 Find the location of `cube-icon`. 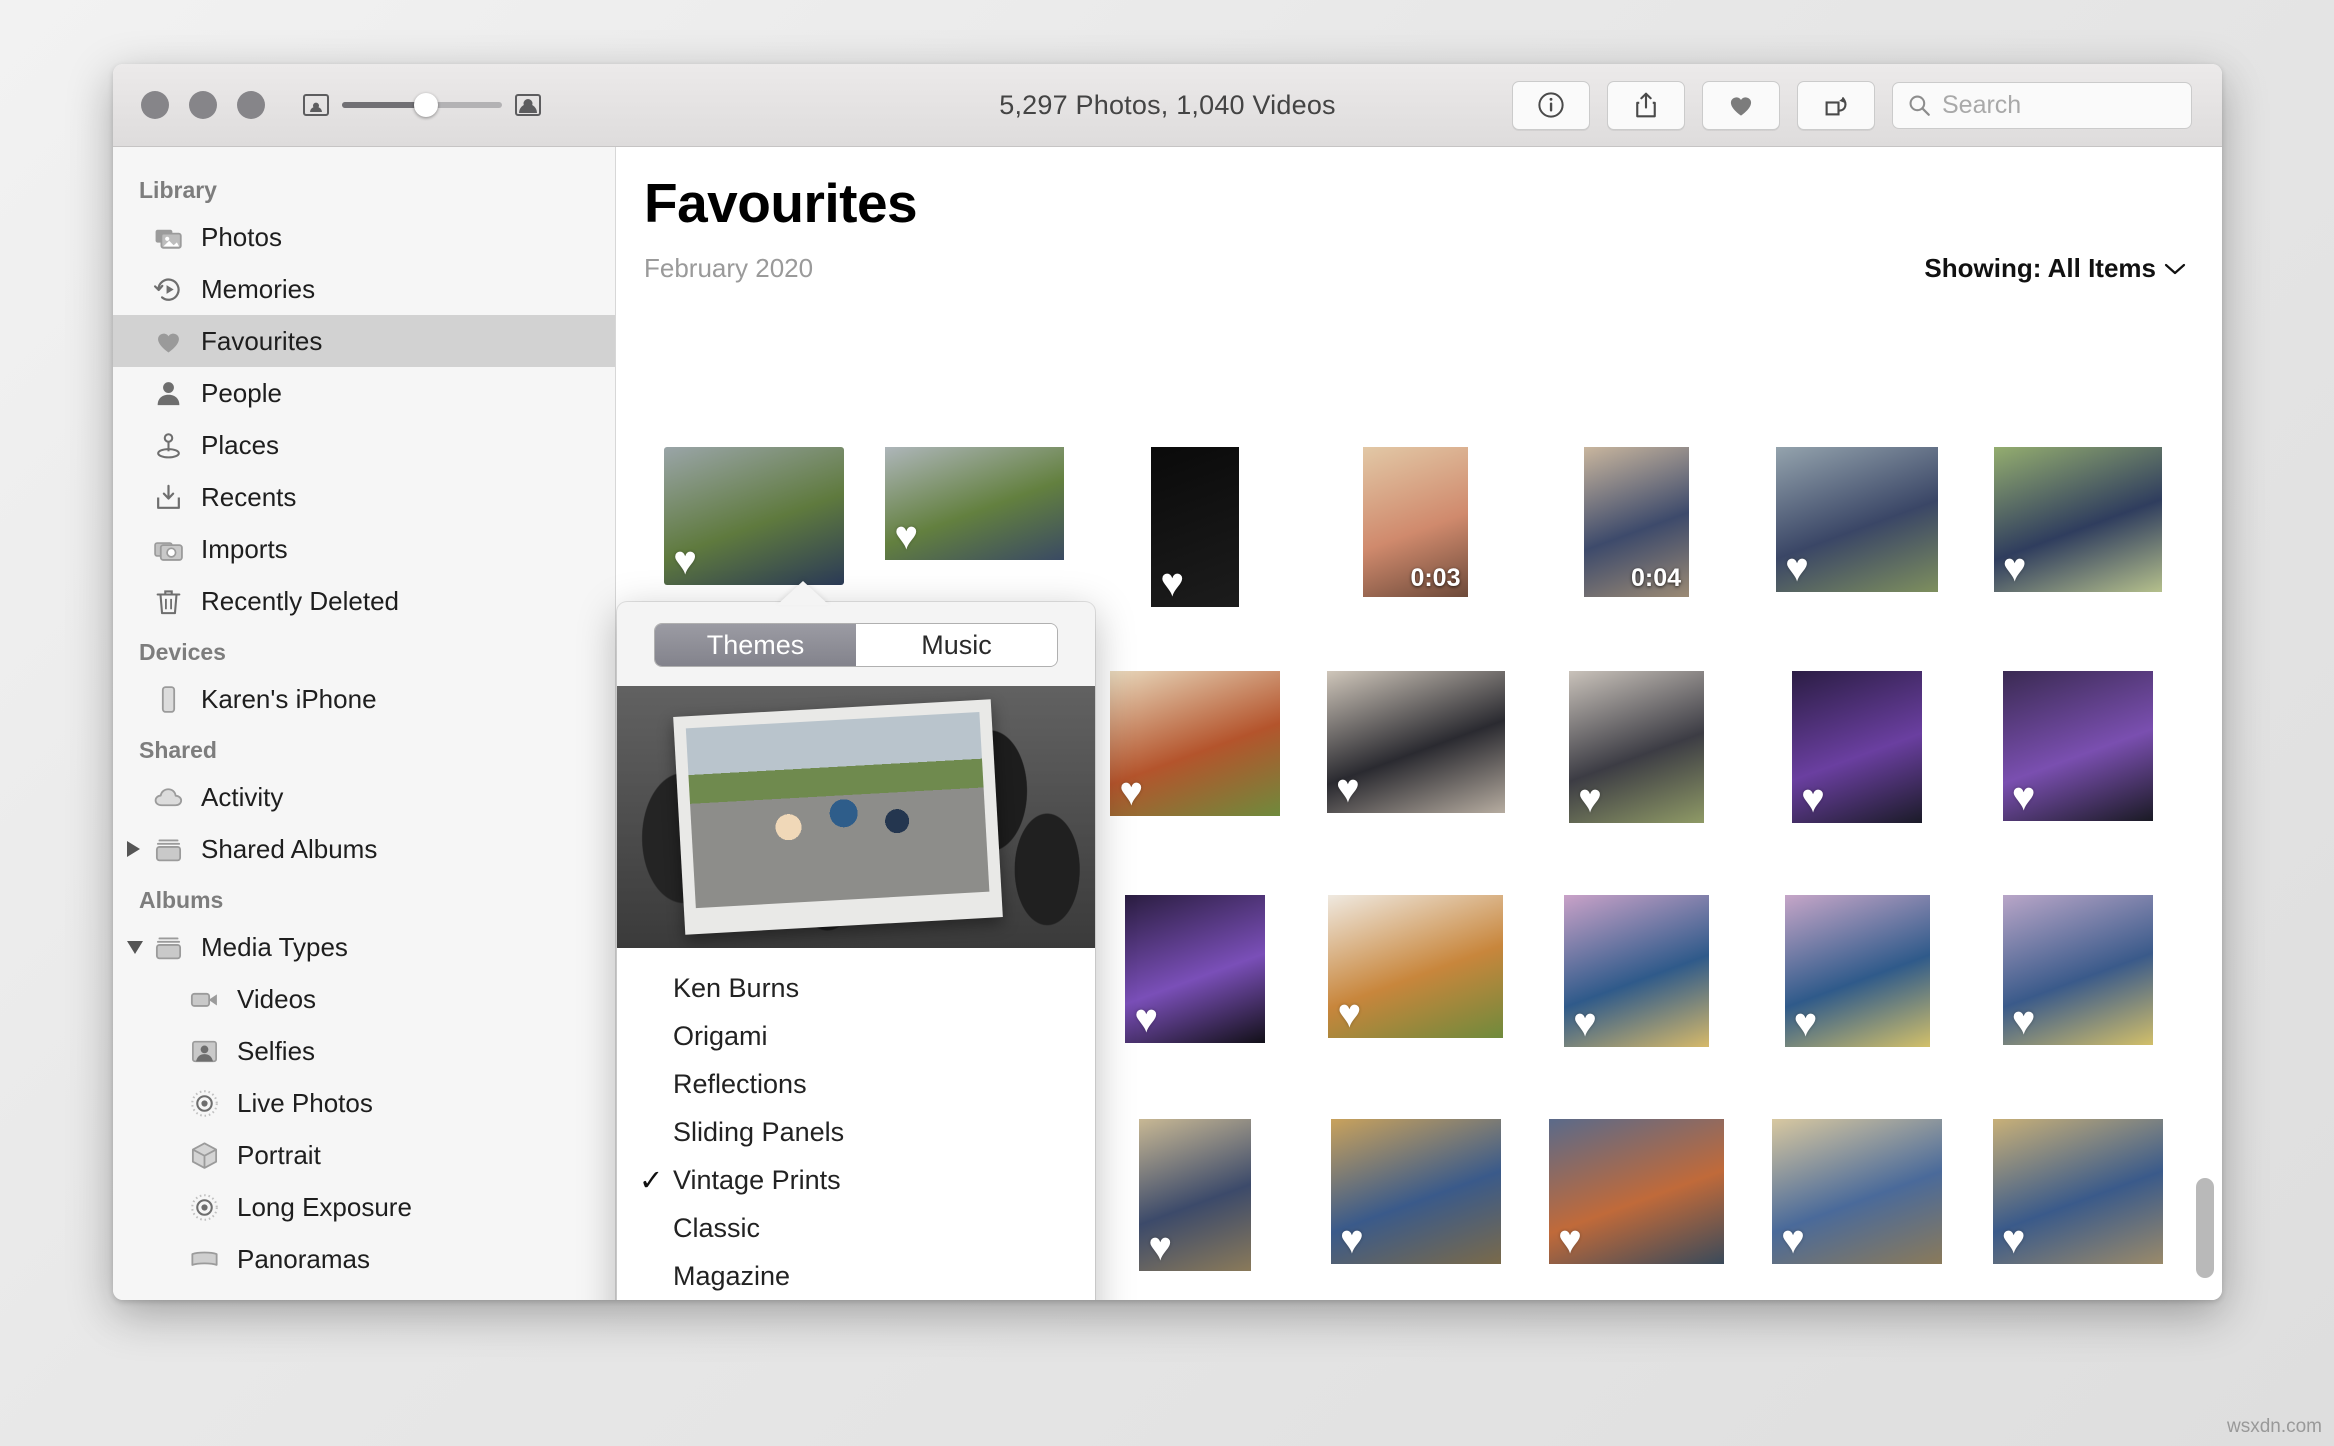

cube-icon is located at coordinates (204, 1155).